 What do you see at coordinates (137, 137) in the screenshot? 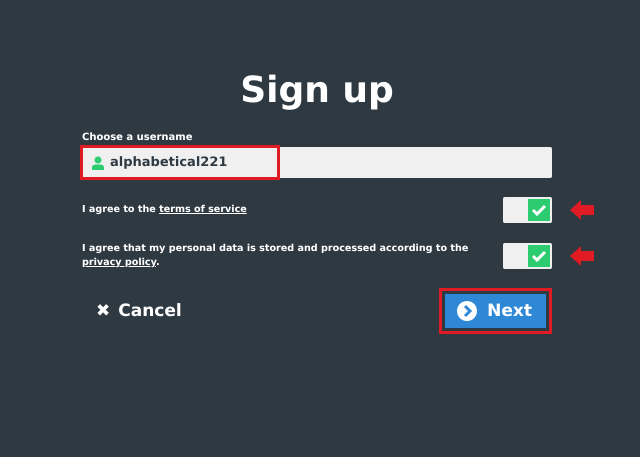
I see `field-label: Choose a username` at bounding box center [137, 137].